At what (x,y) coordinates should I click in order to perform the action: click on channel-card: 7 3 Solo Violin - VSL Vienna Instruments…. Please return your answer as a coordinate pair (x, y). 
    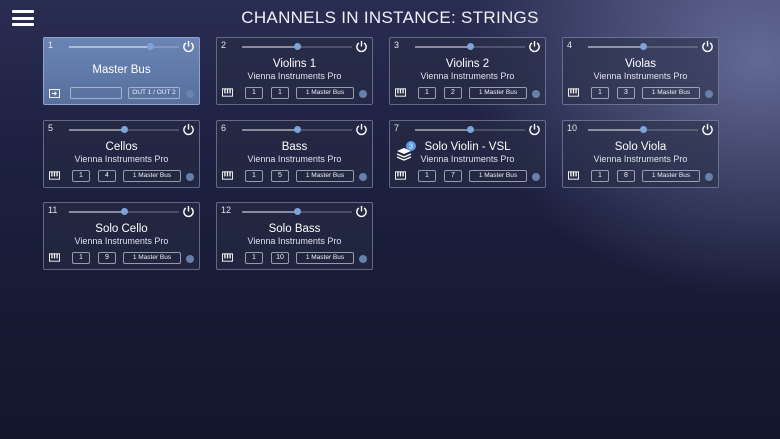
    Looking at the image, I should click on (467, 154).